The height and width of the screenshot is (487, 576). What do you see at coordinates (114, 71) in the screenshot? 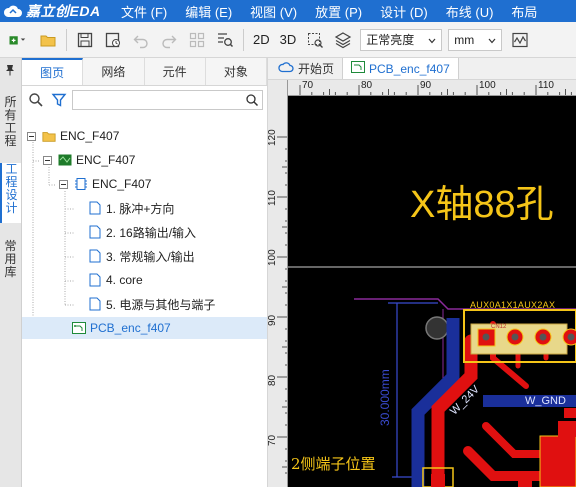
I see `tab-nets: 网络` at bounding box center [114, 71].